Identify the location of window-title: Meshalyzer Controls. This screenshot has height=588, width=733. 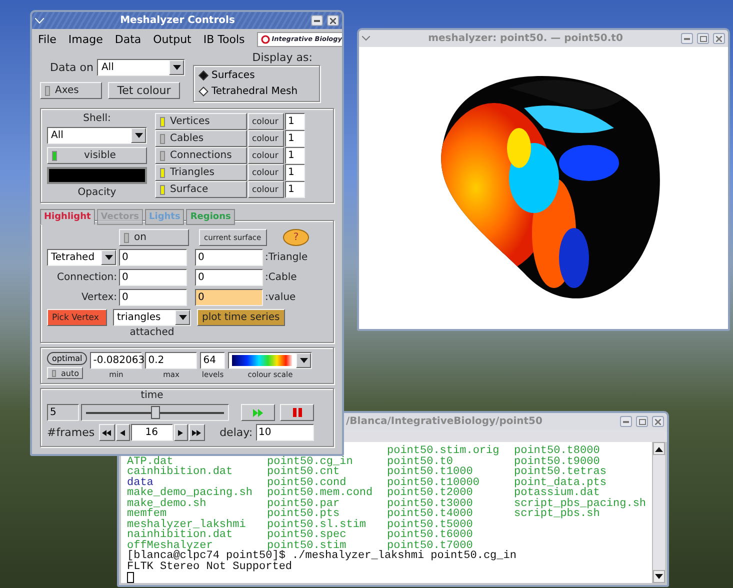
(177, 20).